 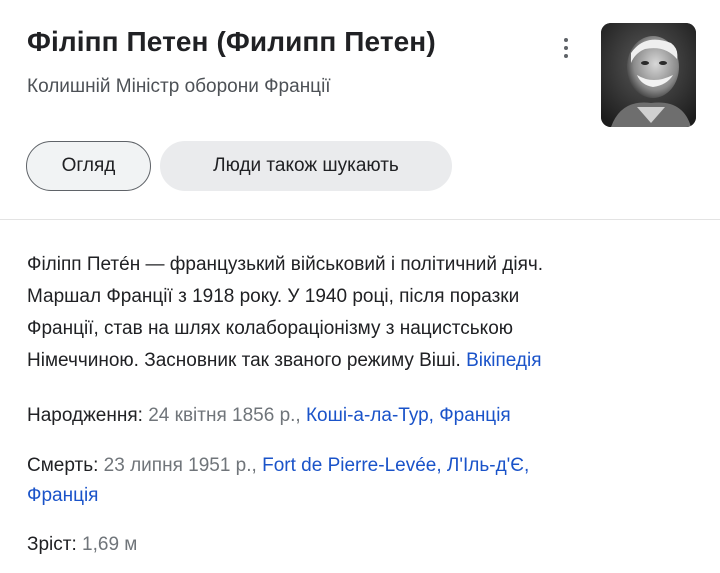 I want to click on fact-born-value: 24 квітня 1856 р.,, so click(x=224, y=415).